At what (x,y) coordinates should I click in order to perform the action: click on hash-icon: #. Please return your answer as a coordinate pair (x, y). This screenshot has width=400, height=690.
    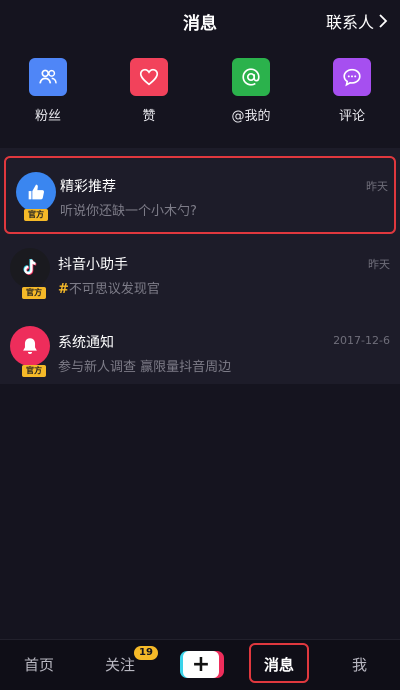
    Looking at the image, I should click on (63, 289).